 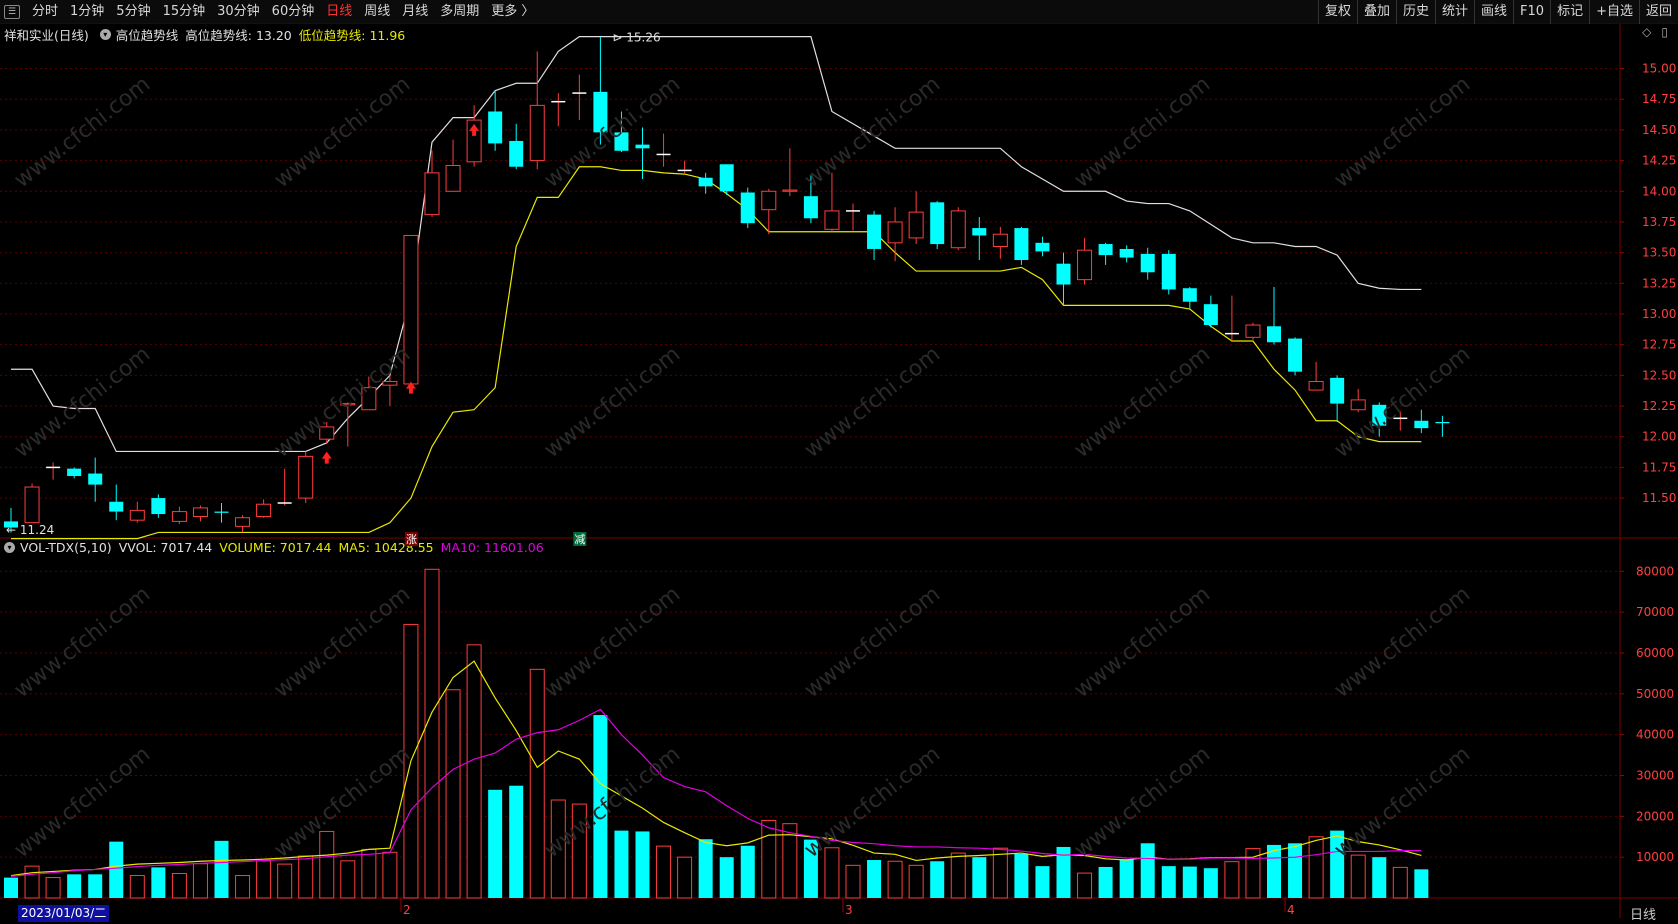 What do you see at coordinates (1655, 32) in the screenshot?
I see `pane-tools: ◇ ▯` at bounding box center [1655, 32].